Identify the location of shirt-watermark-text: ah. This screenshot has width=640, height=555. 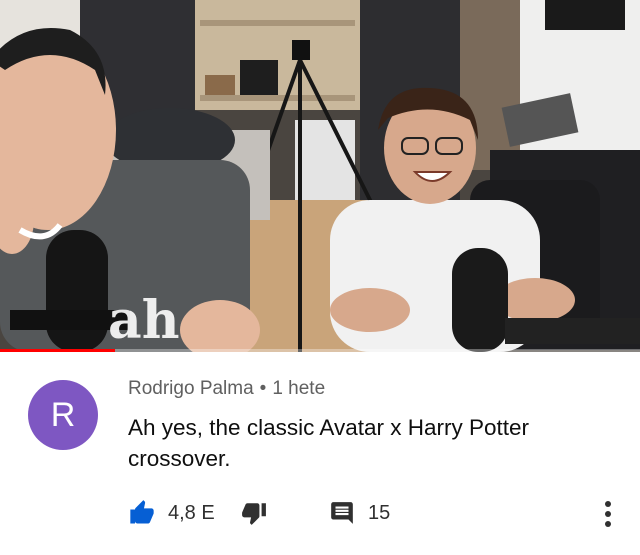
(144, 320).